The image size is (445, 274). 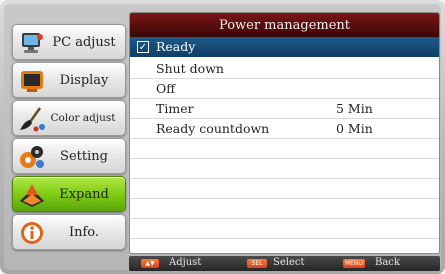 What do you see at coordinates (32, 157) in the screenshot?
I see `setting-icon` at bounding box center [32, 157].